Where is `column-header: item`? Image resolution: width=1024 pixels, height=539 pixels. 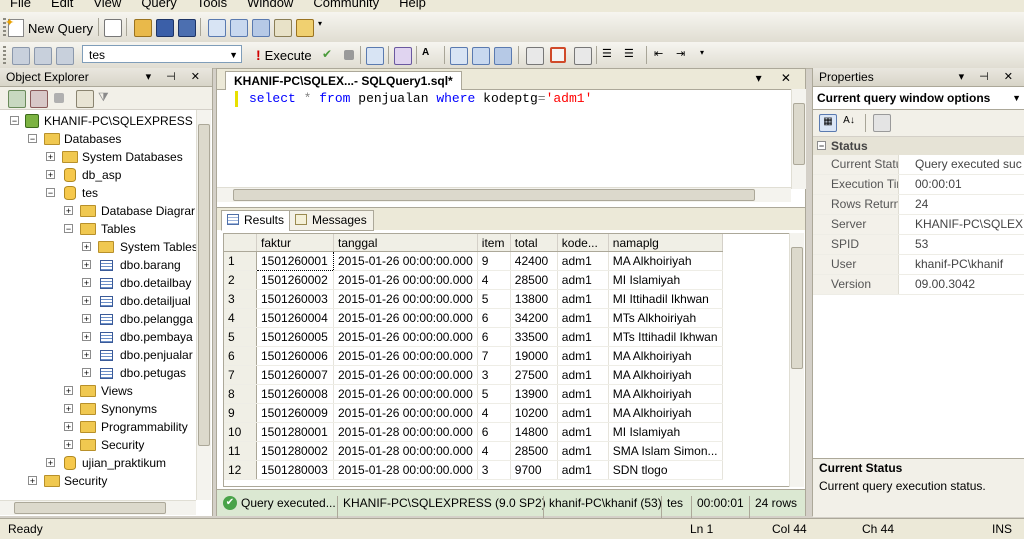
column-header: item is located at coordinates (494, 243).